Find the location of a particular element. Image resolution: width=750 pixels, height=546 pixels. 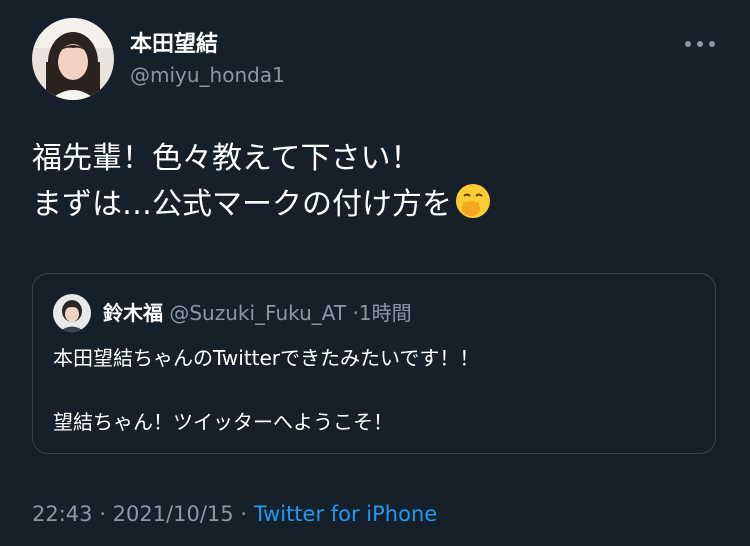

quoted-tweet-header: 鈴木福 @Suzuki_Fuku_AT ·1時間 is located at coordinates (257, 313).